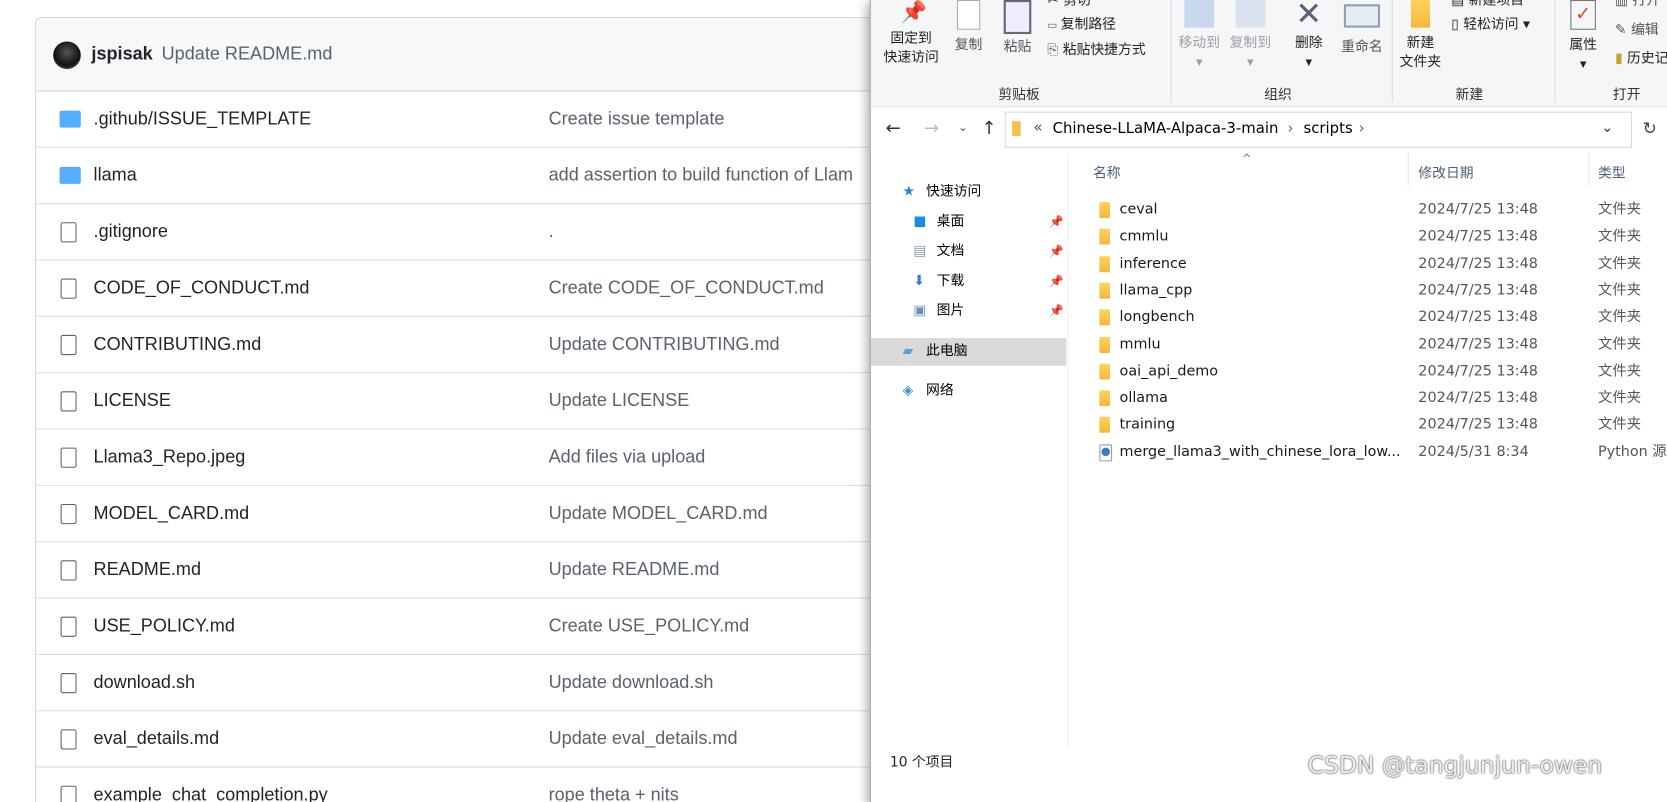  I want to click on back-arrow-icon: ←, so click(893, 128).